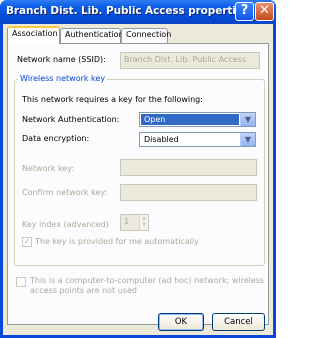 Image resolution: width=320 pixels, height=338 pixels. I want to click on close-button: ✕, so click(264, 11).